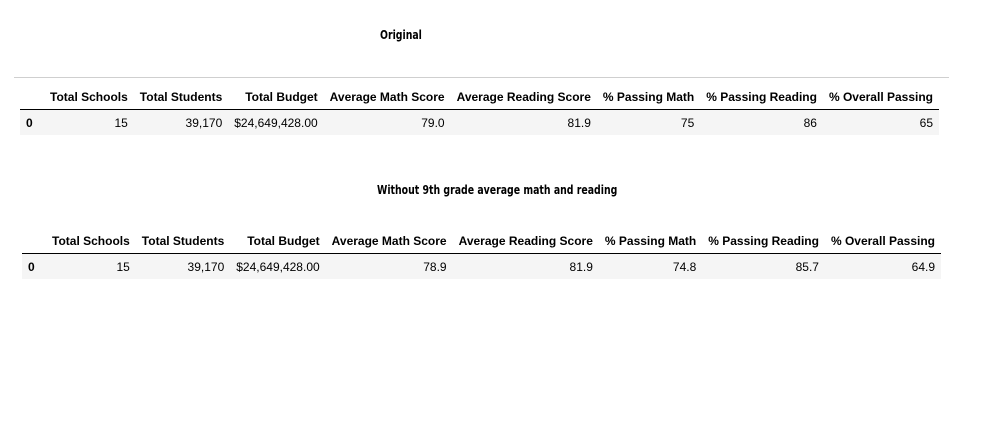 The height and width of the screenshot is (433, 990). What do you see at coordinates (926, 122) in the screenshot?
I see `cell-overall-passing: 65` at bounding box center [926, 122].